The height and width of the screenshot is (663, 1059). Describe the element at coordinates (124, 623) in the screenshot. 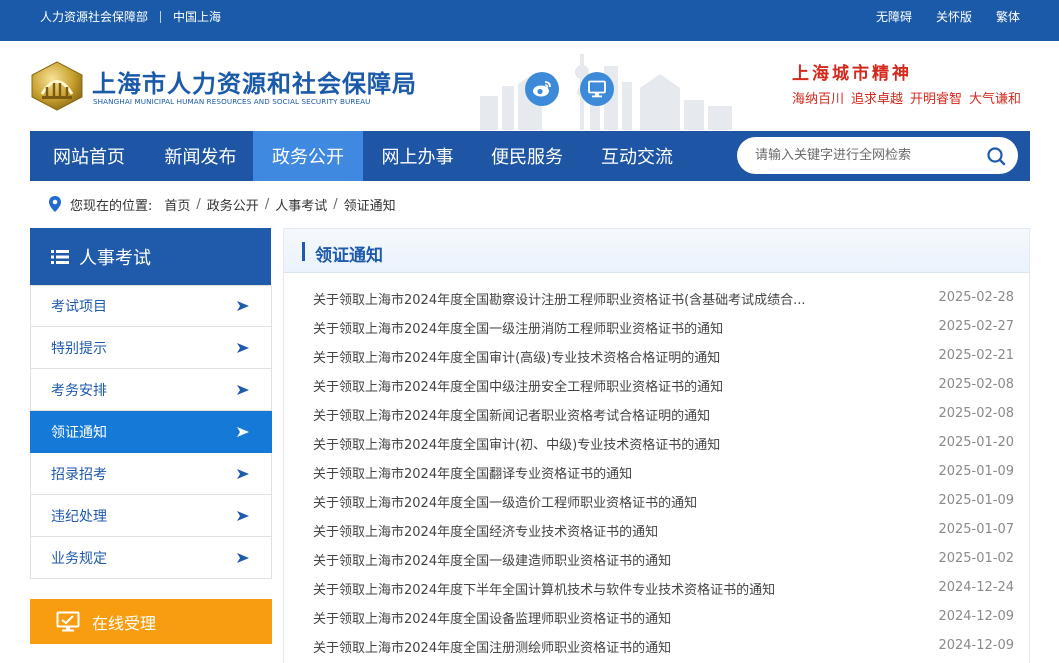

I see `online-service-label: 在线受理` at that location.